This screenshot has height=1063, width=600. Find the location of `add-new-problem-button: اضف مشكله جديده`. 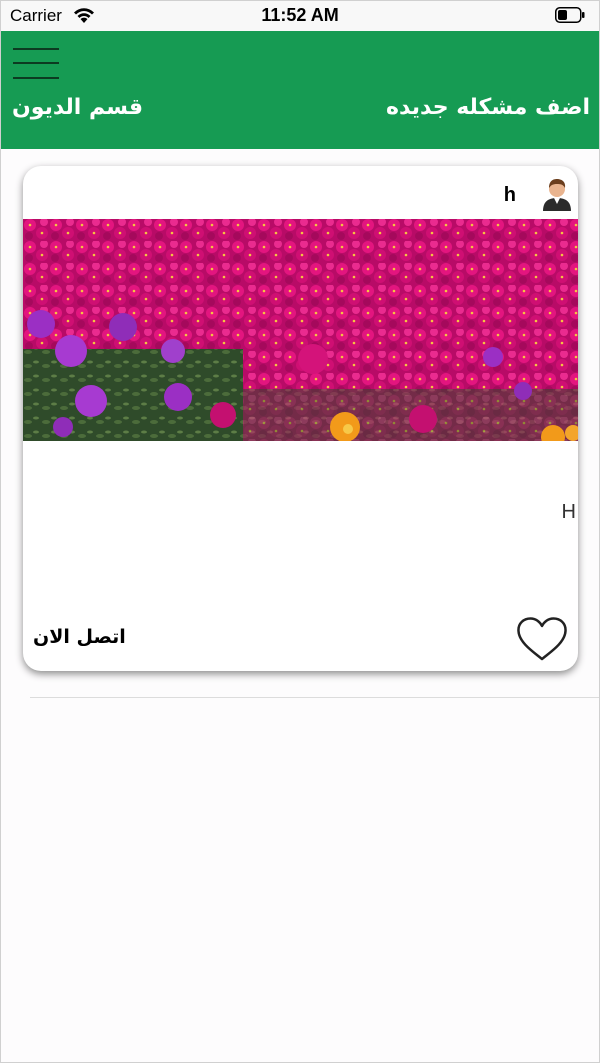

add-new-problem-button: اضف مشكله جديده is located at coordinates (488, 107).